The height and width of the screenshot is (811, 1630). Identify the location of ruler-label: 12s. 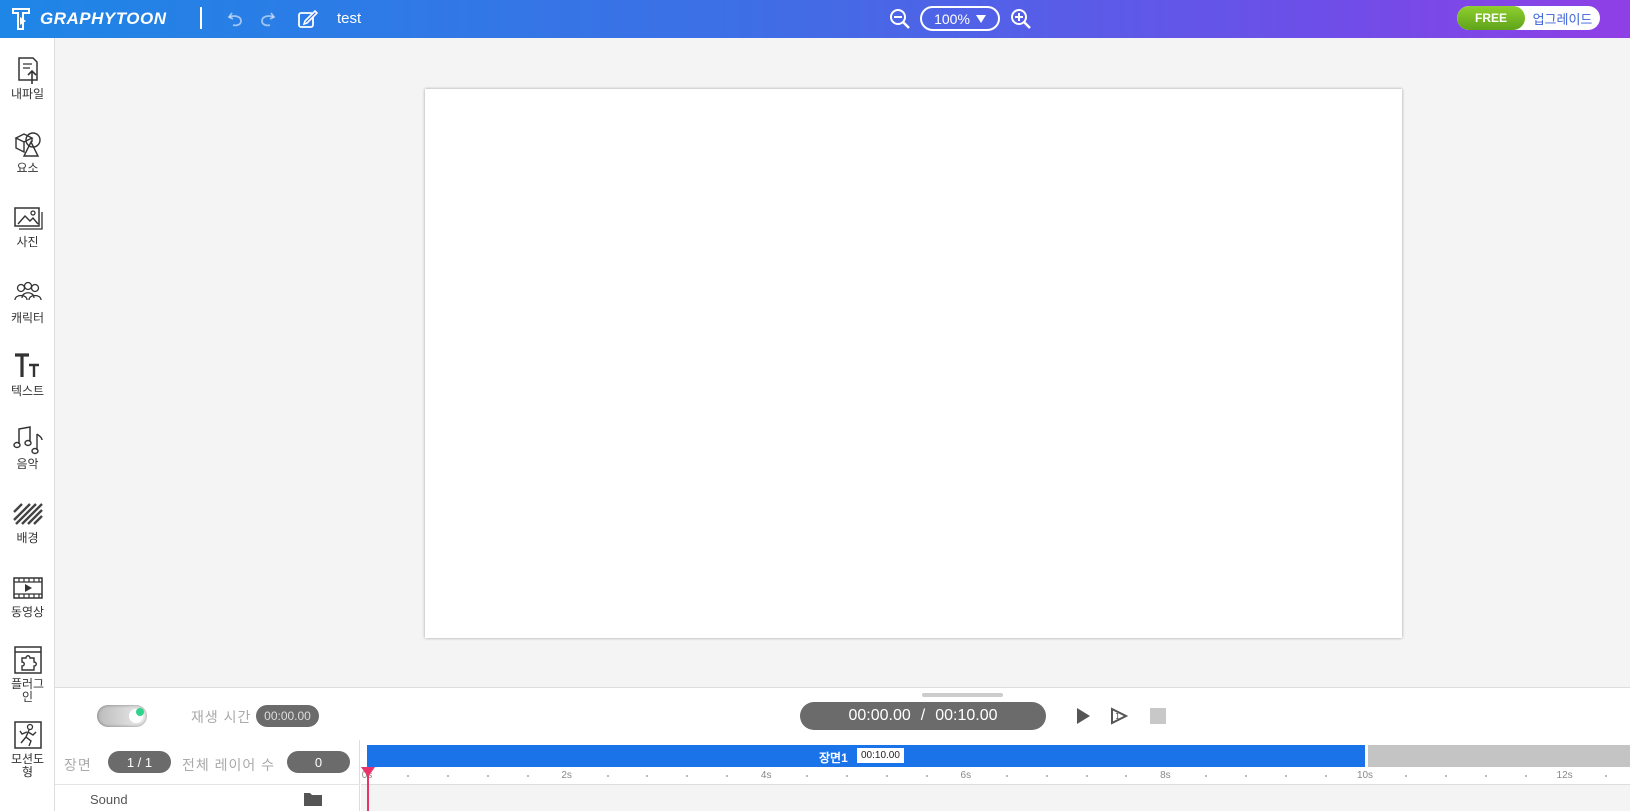
(1564, 775).